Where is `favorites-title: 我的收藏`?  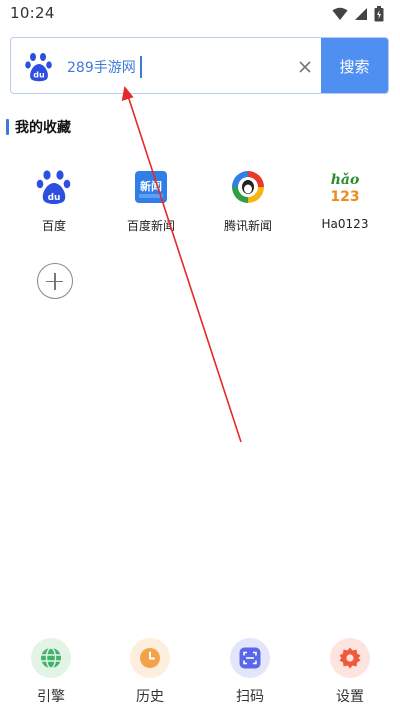
favorites-title: 我的收藏 is located at coordinates (43, 128).